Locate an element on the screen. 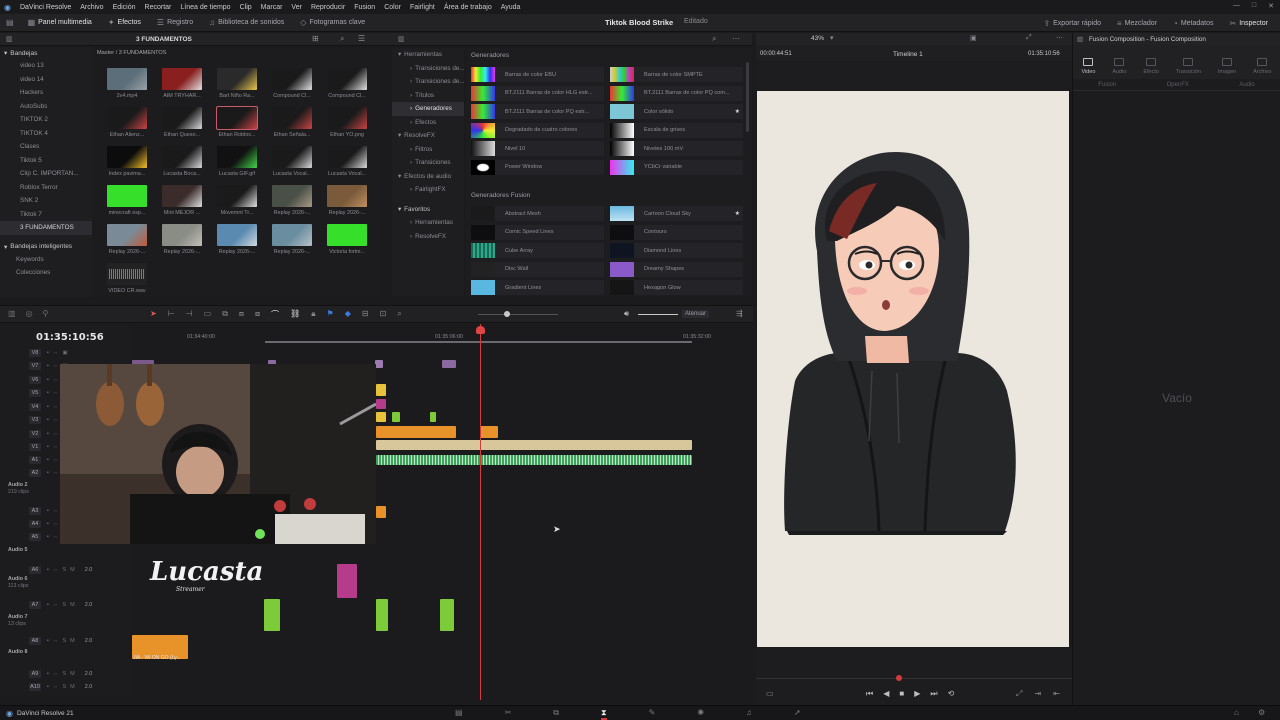  generator-item: Escala de grises is located at coordinates (676, 130).